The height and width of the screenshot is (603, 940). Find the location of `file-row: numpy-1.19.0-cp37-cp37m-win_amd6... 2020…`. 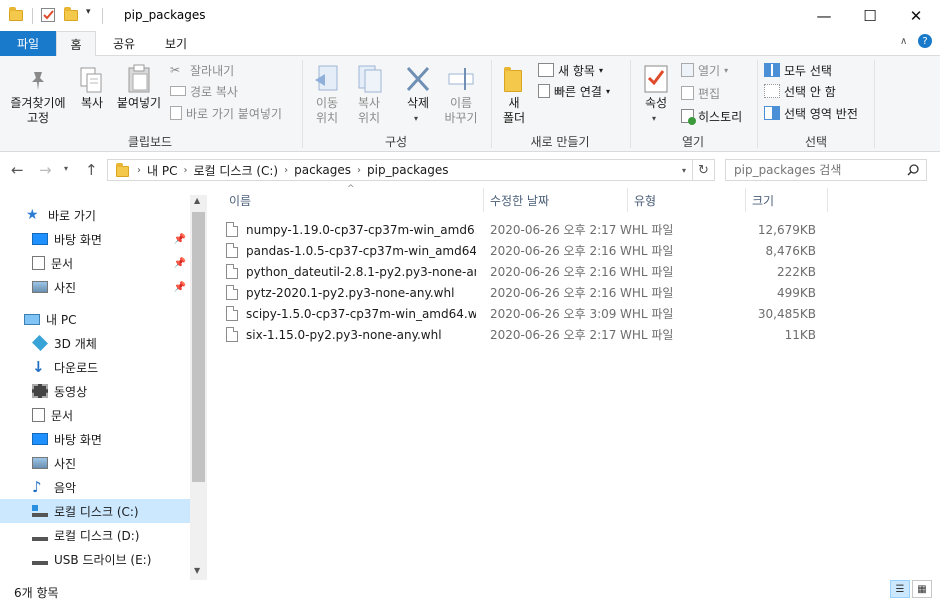

file-row: numpy-1.19.0-cp37-cp37m-win_amd6... 2020… is located at coordinates (526, 229).